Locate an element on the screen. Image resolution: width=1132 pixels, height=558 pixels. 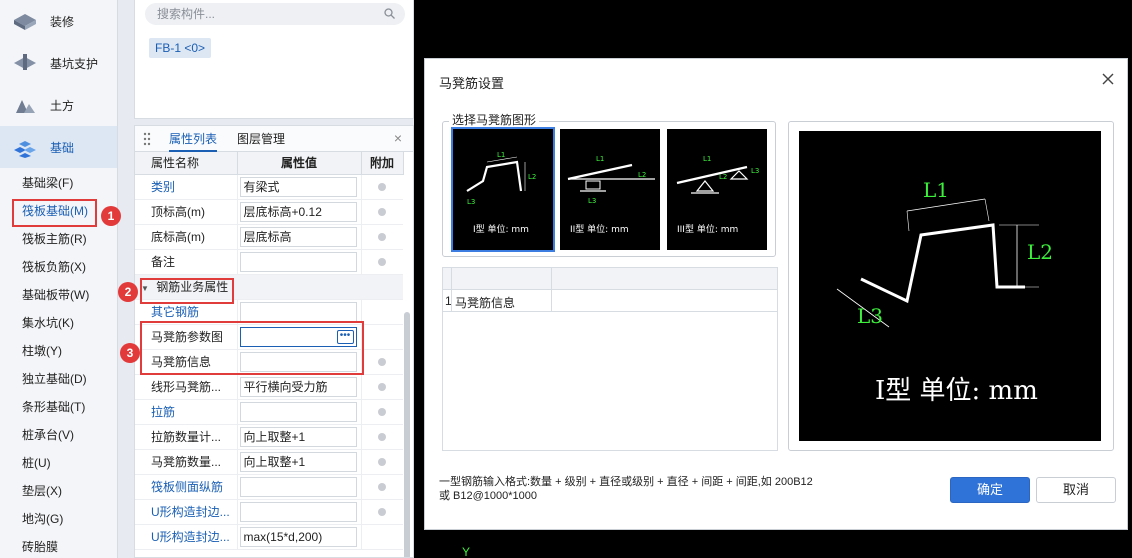
table-row: 线形马凳筋... 平行横向受力筋 is located at coordinates (269, 387).